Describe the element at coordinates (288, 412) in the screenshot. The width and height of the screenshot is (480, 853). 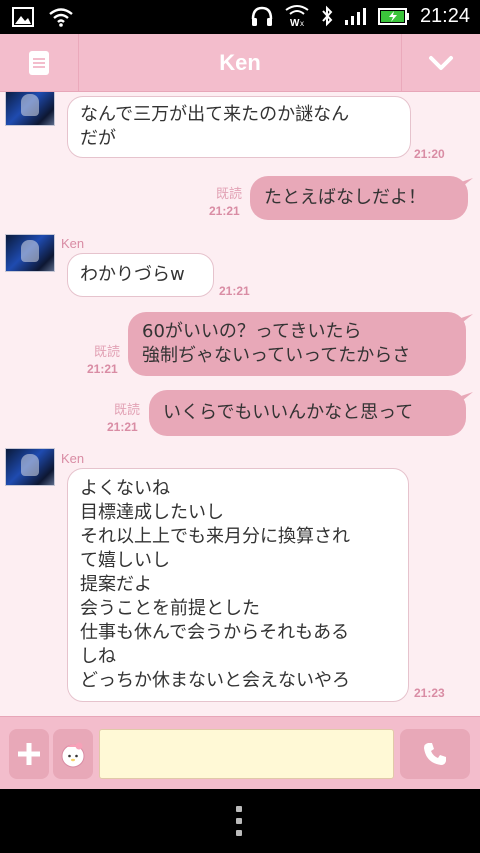
I see `message-text: いくらでもいいんかなと思って` at that location.